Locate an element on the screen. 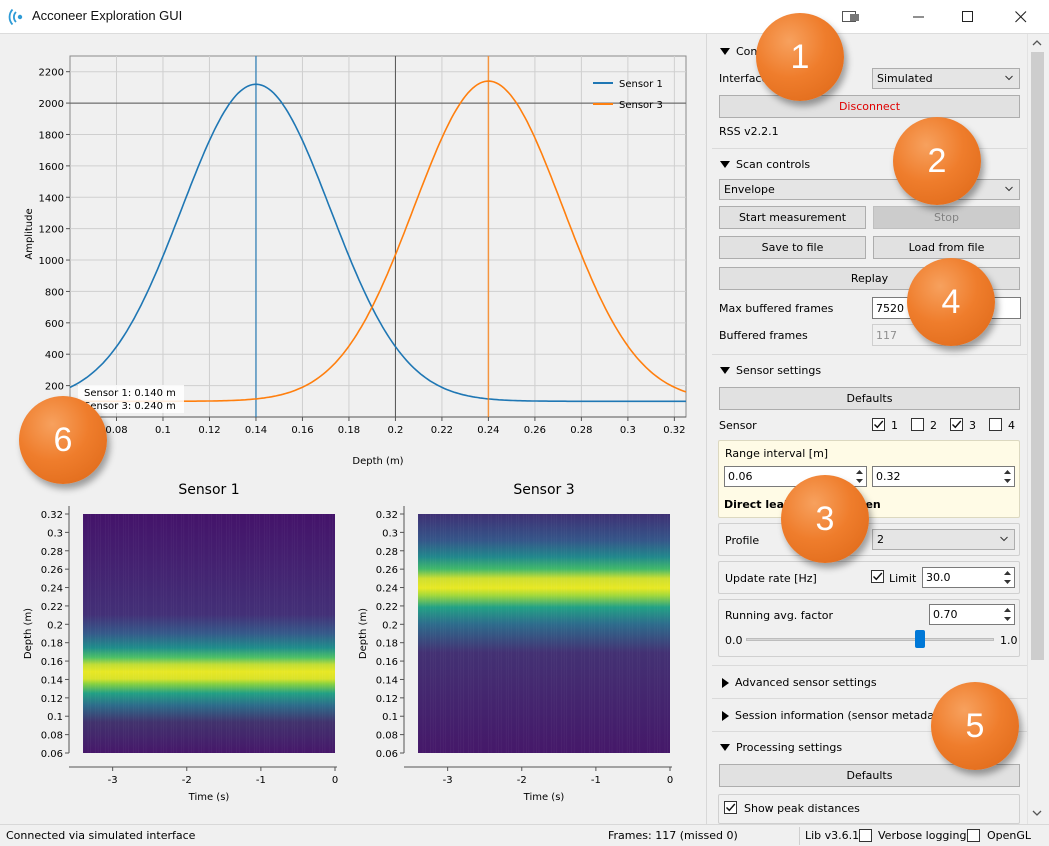 The height and width of the screenshot is (846, 1049). close-button is located at coordinates (1021, 17).